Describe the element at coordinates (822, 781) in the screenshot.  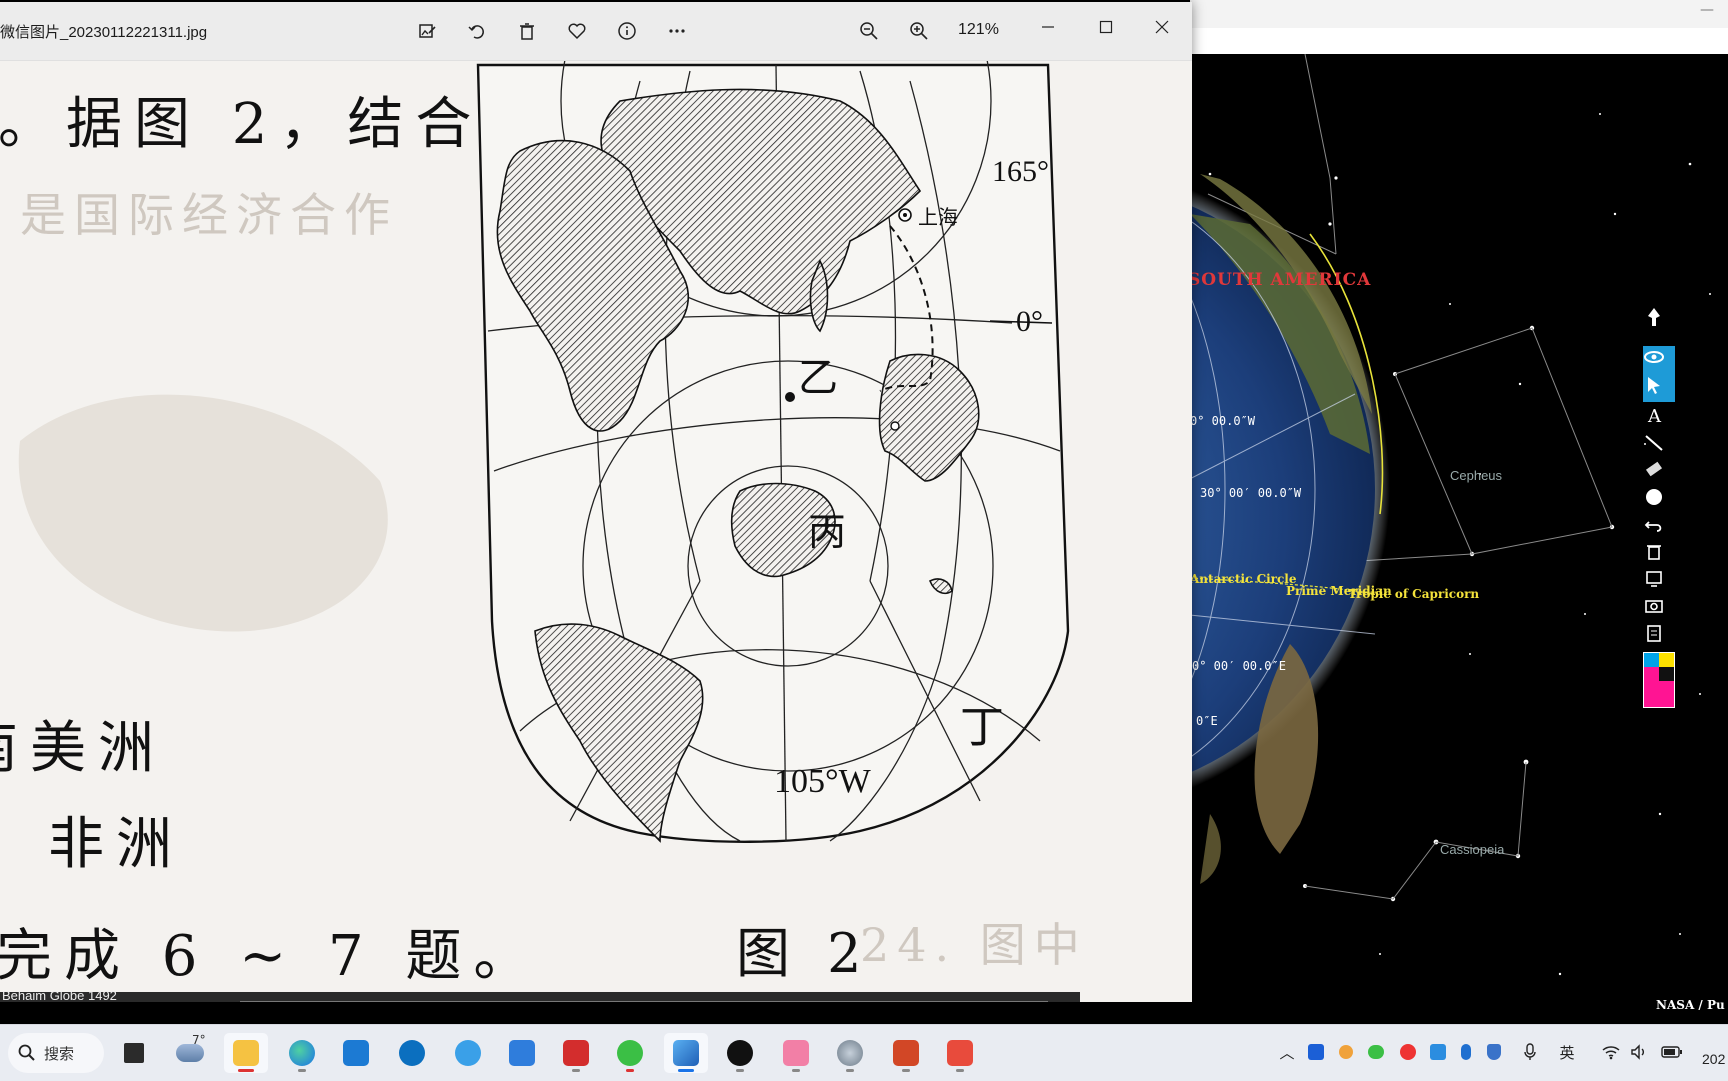
I see `map-label-longitude: 105°W` at that location.